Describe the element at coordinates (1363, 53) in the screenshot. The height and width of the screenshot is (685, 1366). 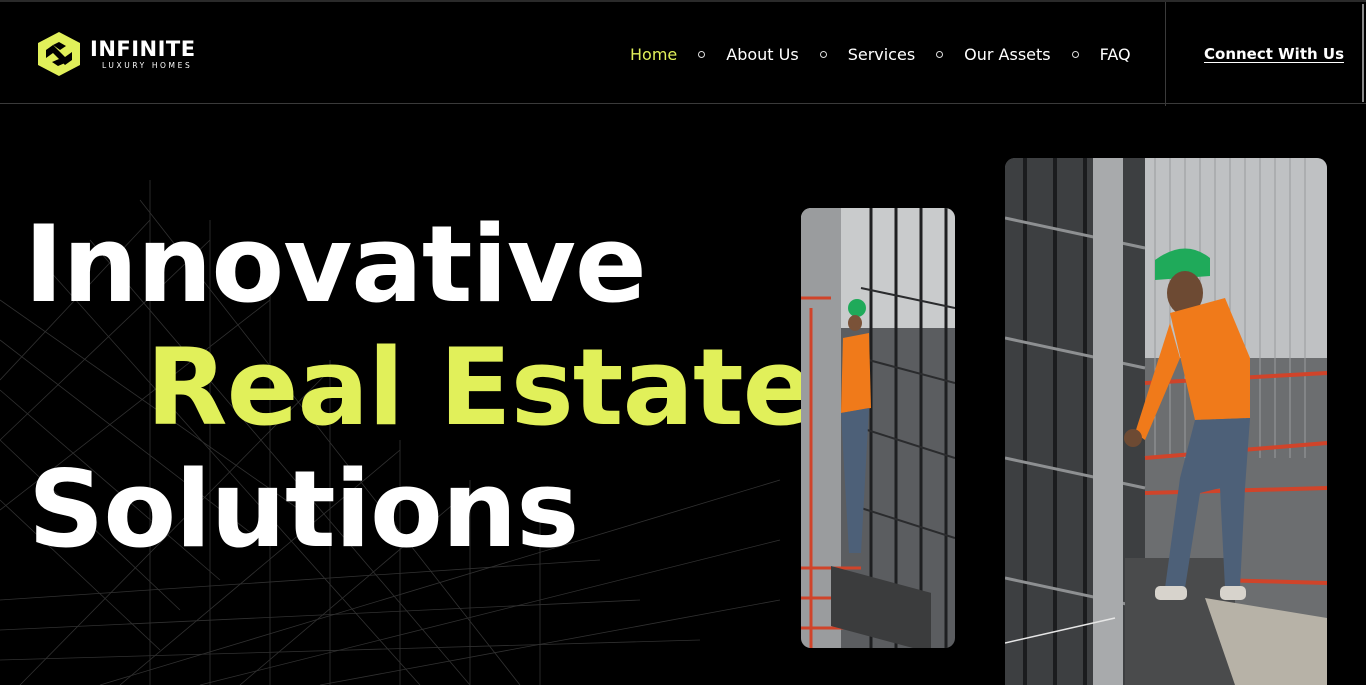
I see `scrollbar` at that location.